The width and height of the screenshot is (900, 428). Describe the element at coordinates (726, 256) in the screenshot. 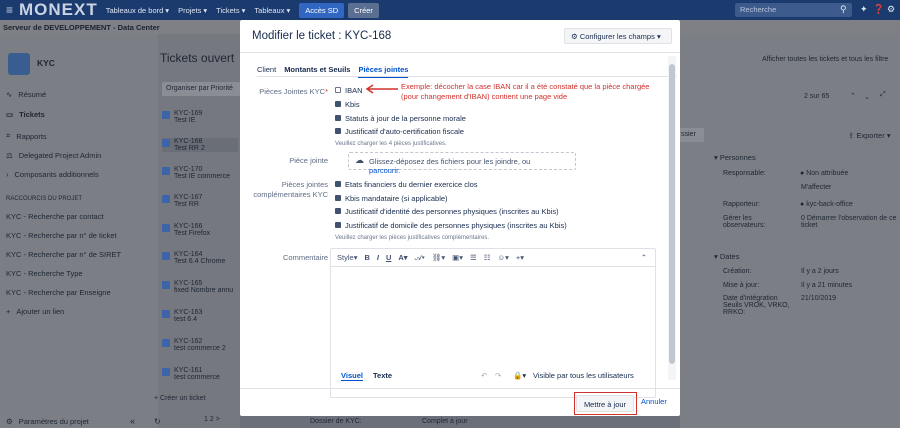

I see `dates-section: ▾ Dates` at that location.